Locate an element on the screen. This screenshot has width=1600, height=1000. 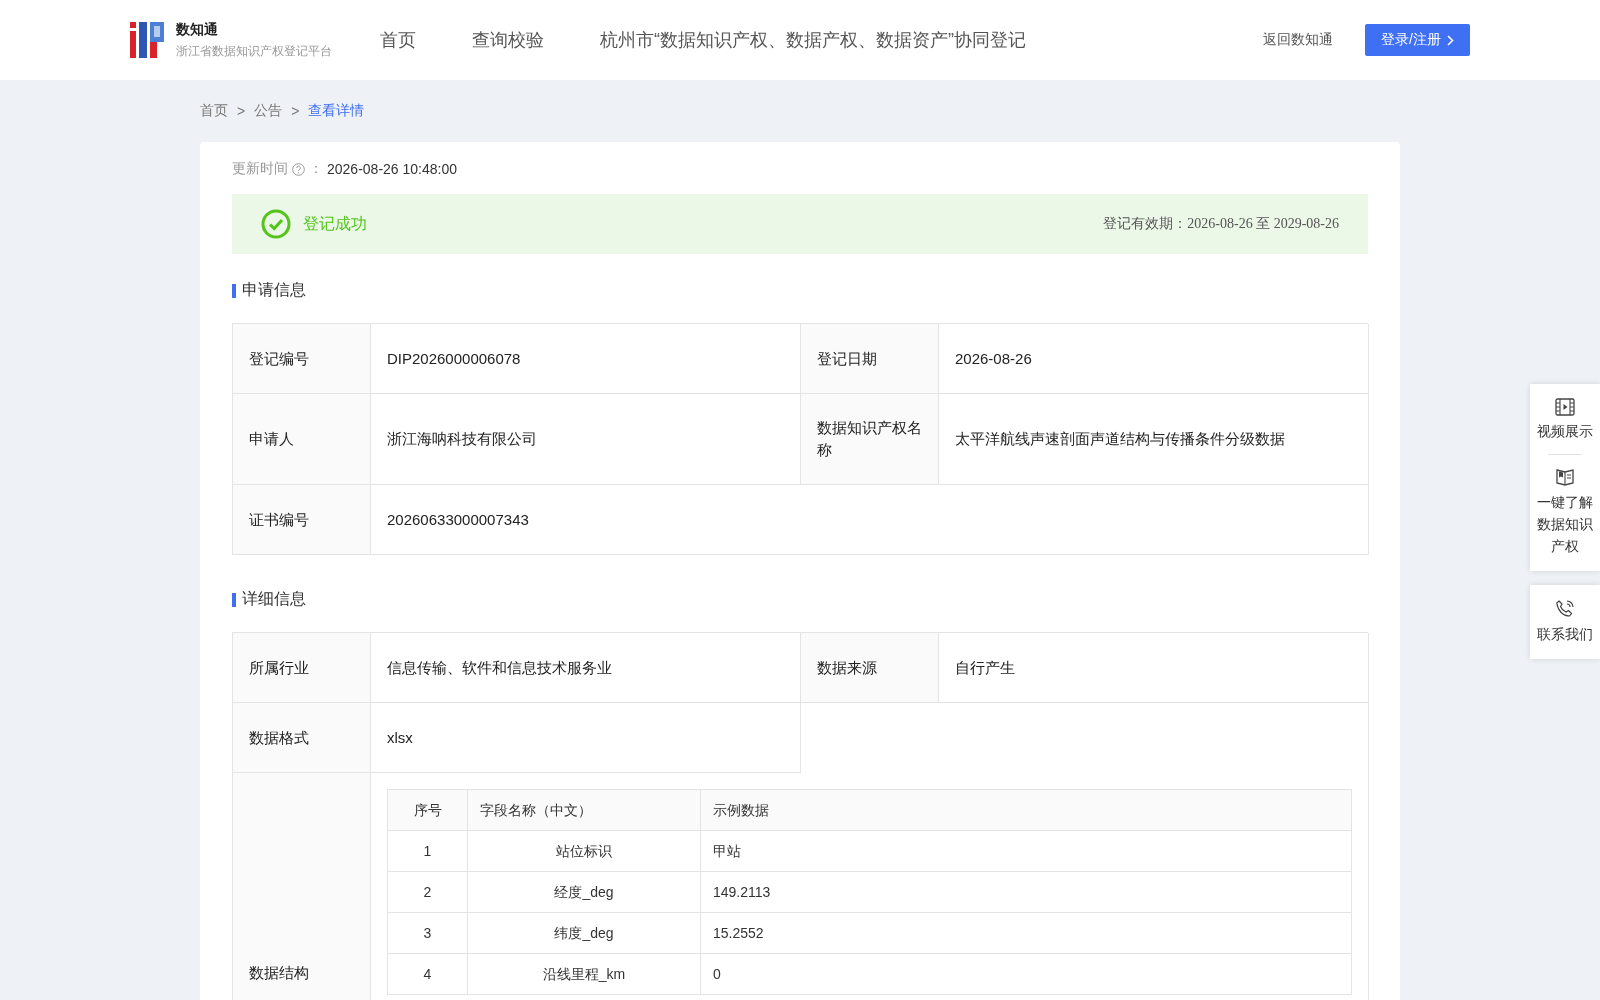
logo-icon is located at coordinates (148, 40).